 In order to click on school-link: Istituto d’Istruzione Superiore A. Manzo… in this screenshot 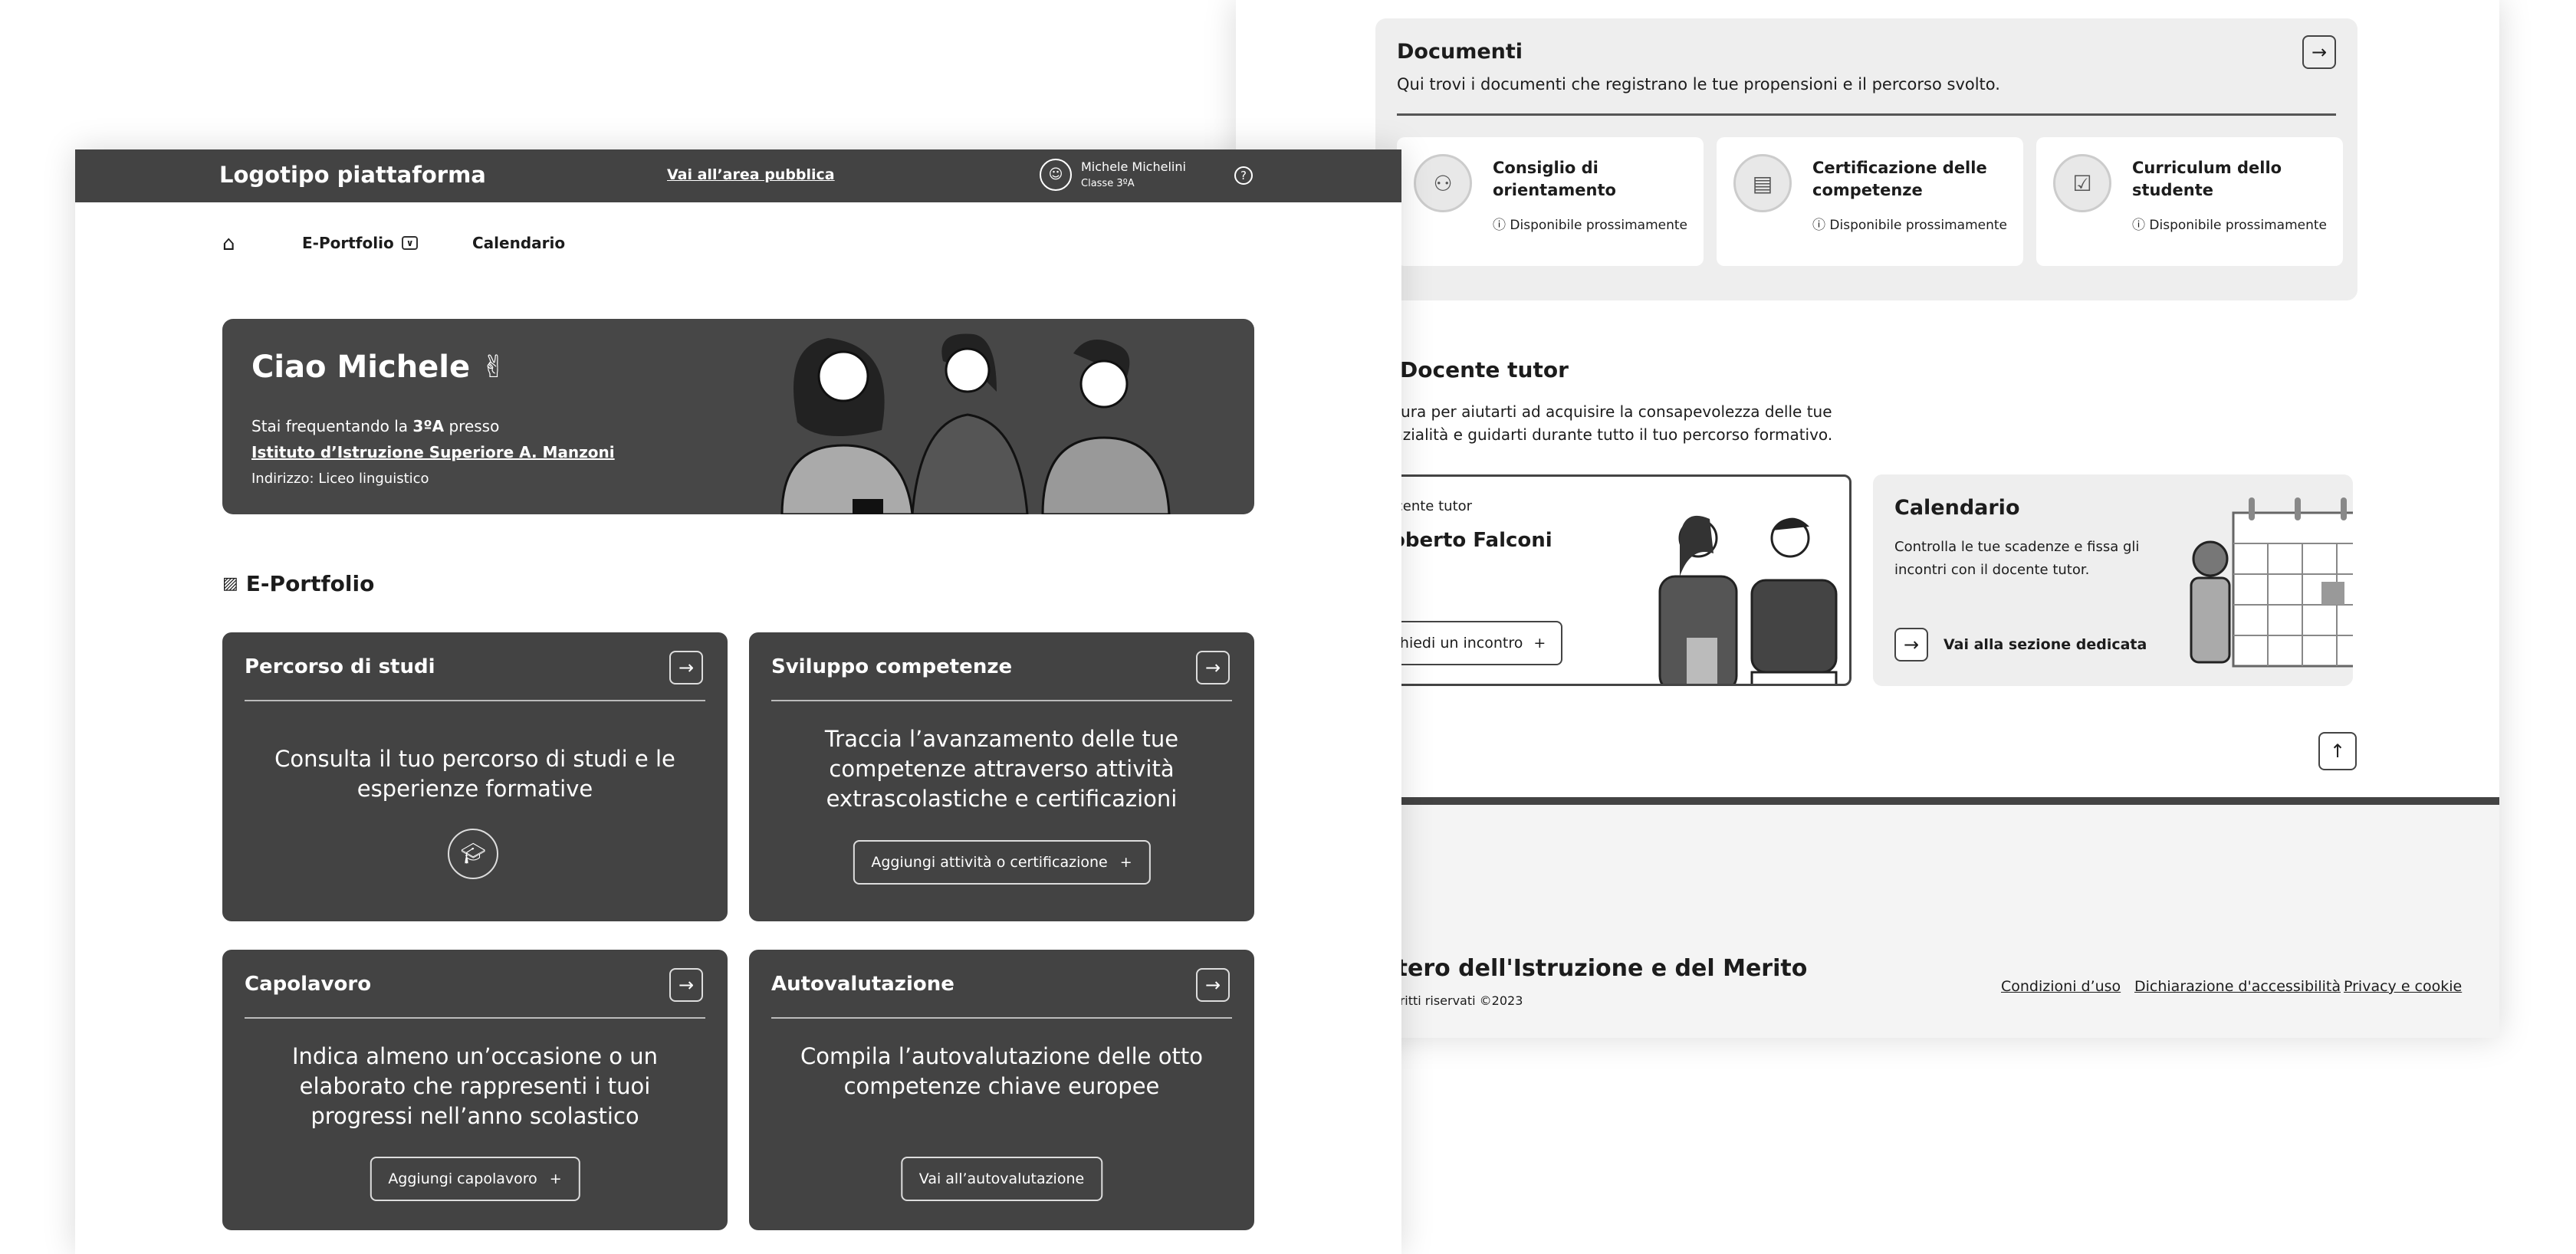, I will do `click(433, 452)`.